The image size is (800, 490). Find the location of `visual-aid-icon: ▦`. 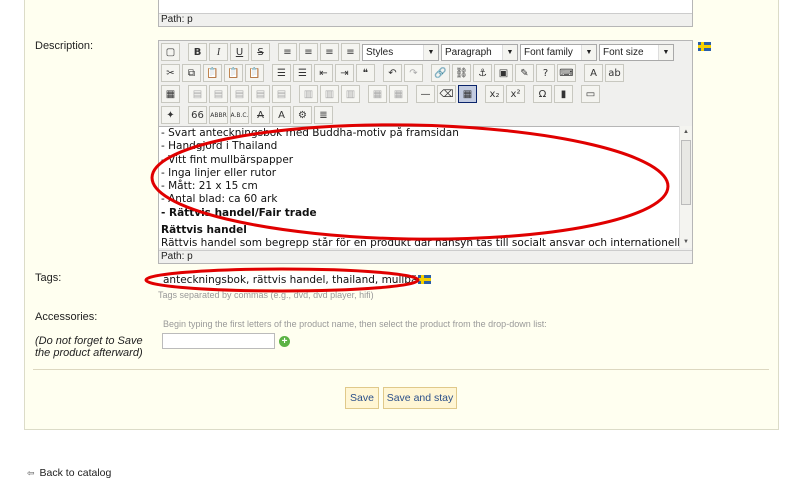

visual-aid-icon: ▦ is located at coordinates (467, 94).